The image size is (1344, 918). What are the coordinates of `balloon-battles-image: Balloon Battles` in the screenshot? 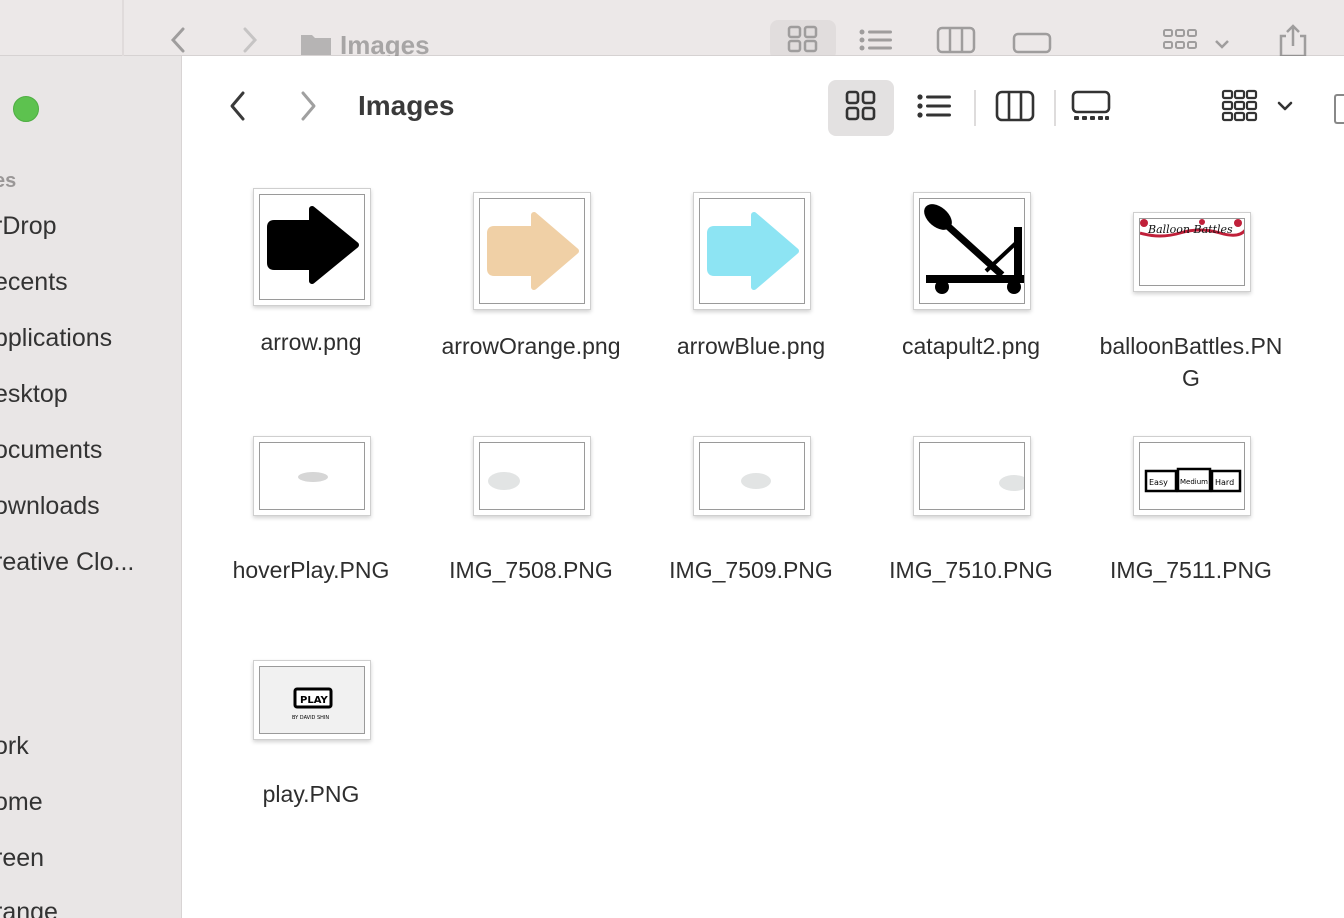 It's located at (1192, 252).